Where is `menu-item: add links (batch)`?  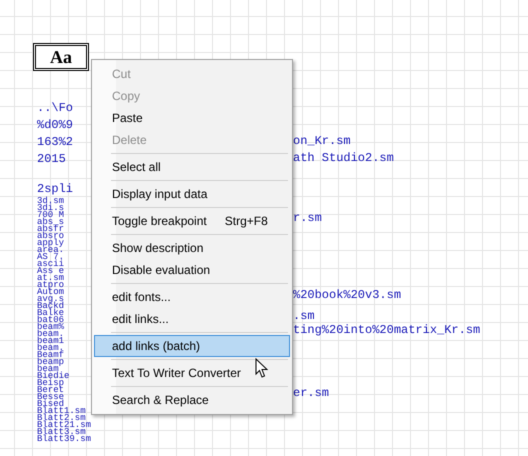 menu-item: add links (batch) is located at coordinates (192, 346).